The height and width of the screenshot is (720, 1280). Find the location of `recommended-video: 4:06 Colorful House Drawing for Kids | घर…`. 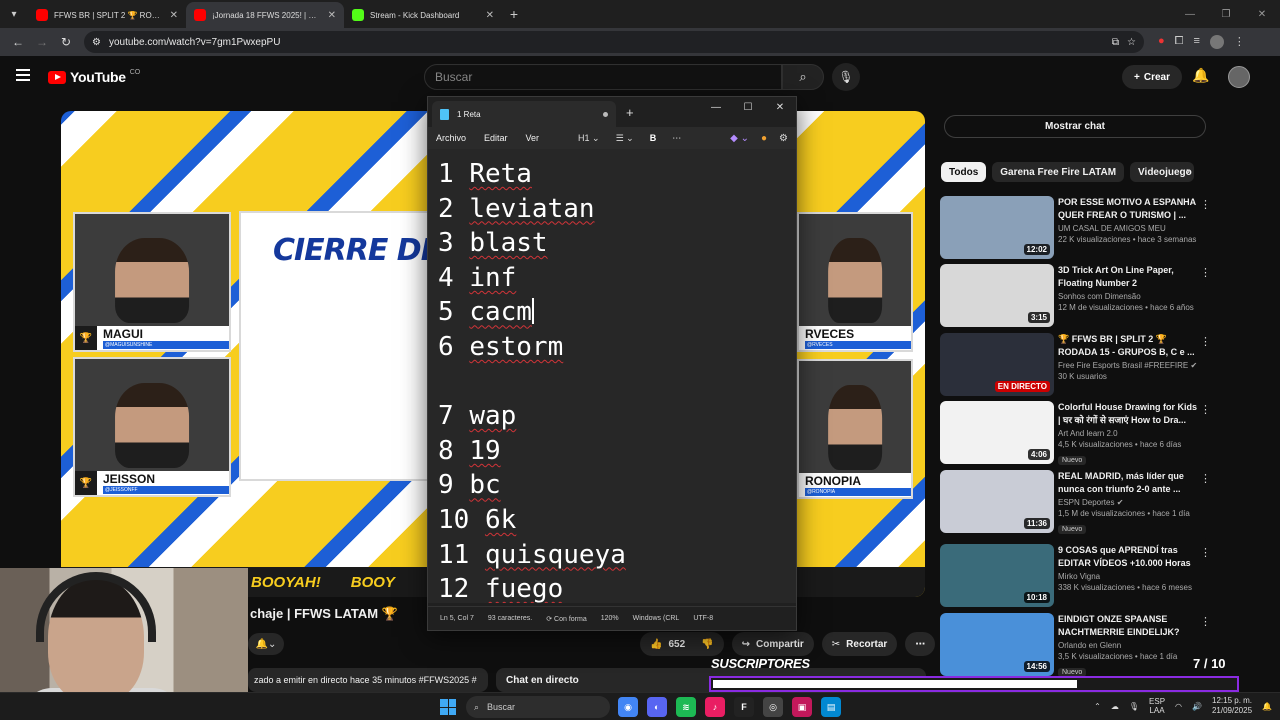

recommended-video: 4:06 Colorful House Drawing for Kids | घर… is located at coordinates (1075, 433).